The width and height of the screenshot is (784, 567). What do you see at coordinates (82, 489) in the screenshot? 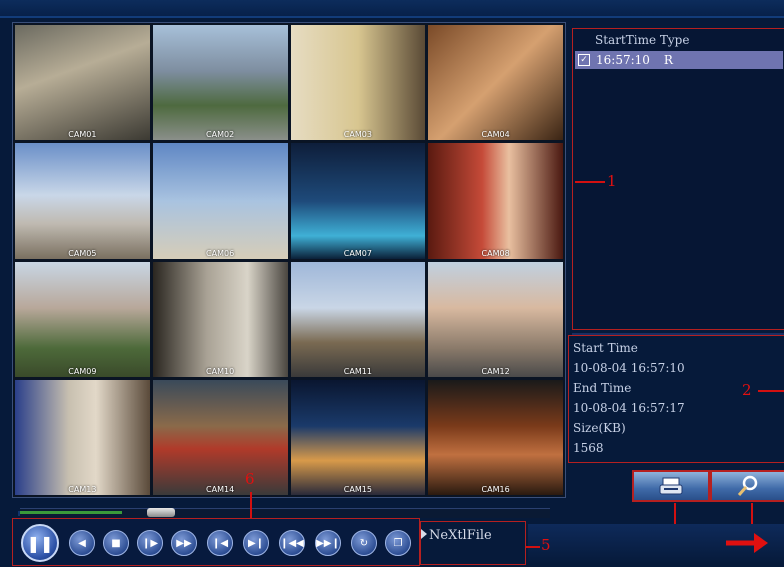
I see `camera-label: CAM13` at bounding box center [82, 489].